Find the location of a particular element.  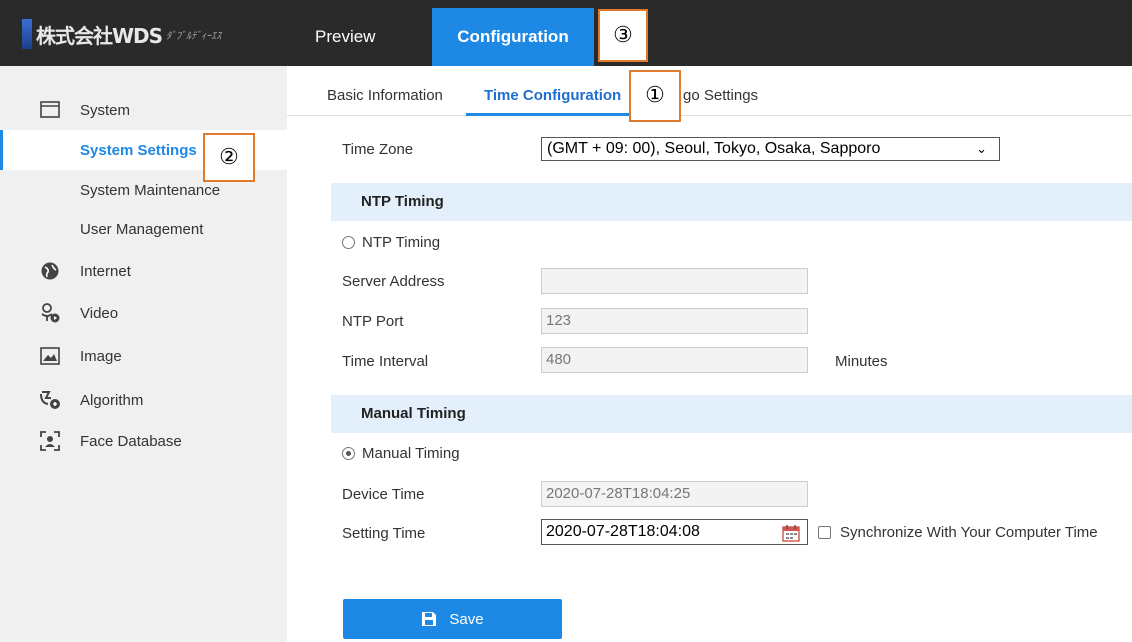

monitor-icon is located at coordinates (50, 110).